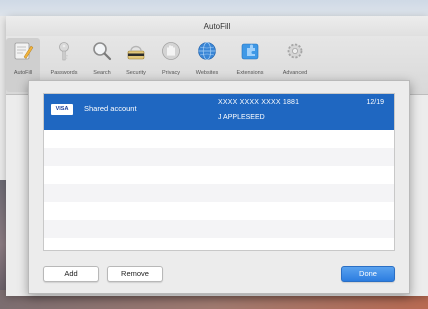 The width and height of the screenshot is (428, 309). Describe the element at coordinates (24, 51) in the screenshot. I see `autofill-pencil-icon` at that location.